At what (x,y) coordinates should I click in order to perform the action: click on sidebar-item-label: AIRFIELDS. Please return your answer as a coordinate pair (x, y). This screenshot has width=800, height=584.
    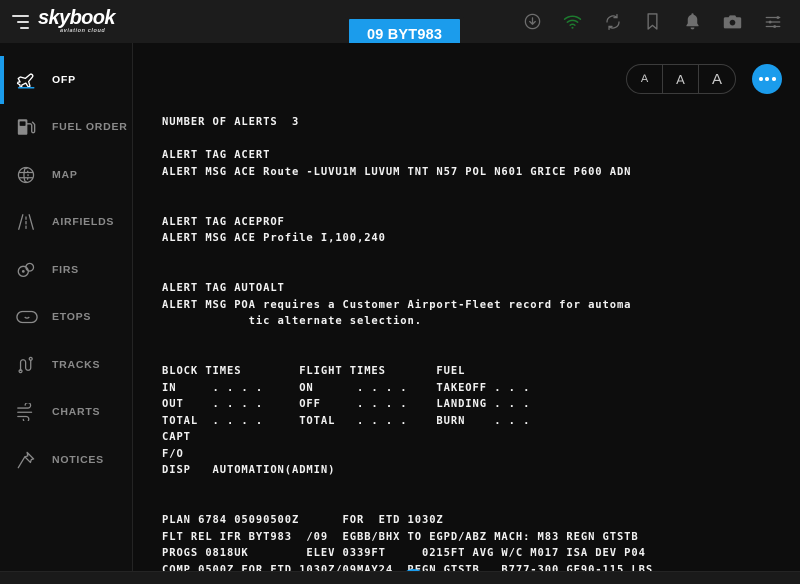
    Looking at the image, I should click on (83, 222).